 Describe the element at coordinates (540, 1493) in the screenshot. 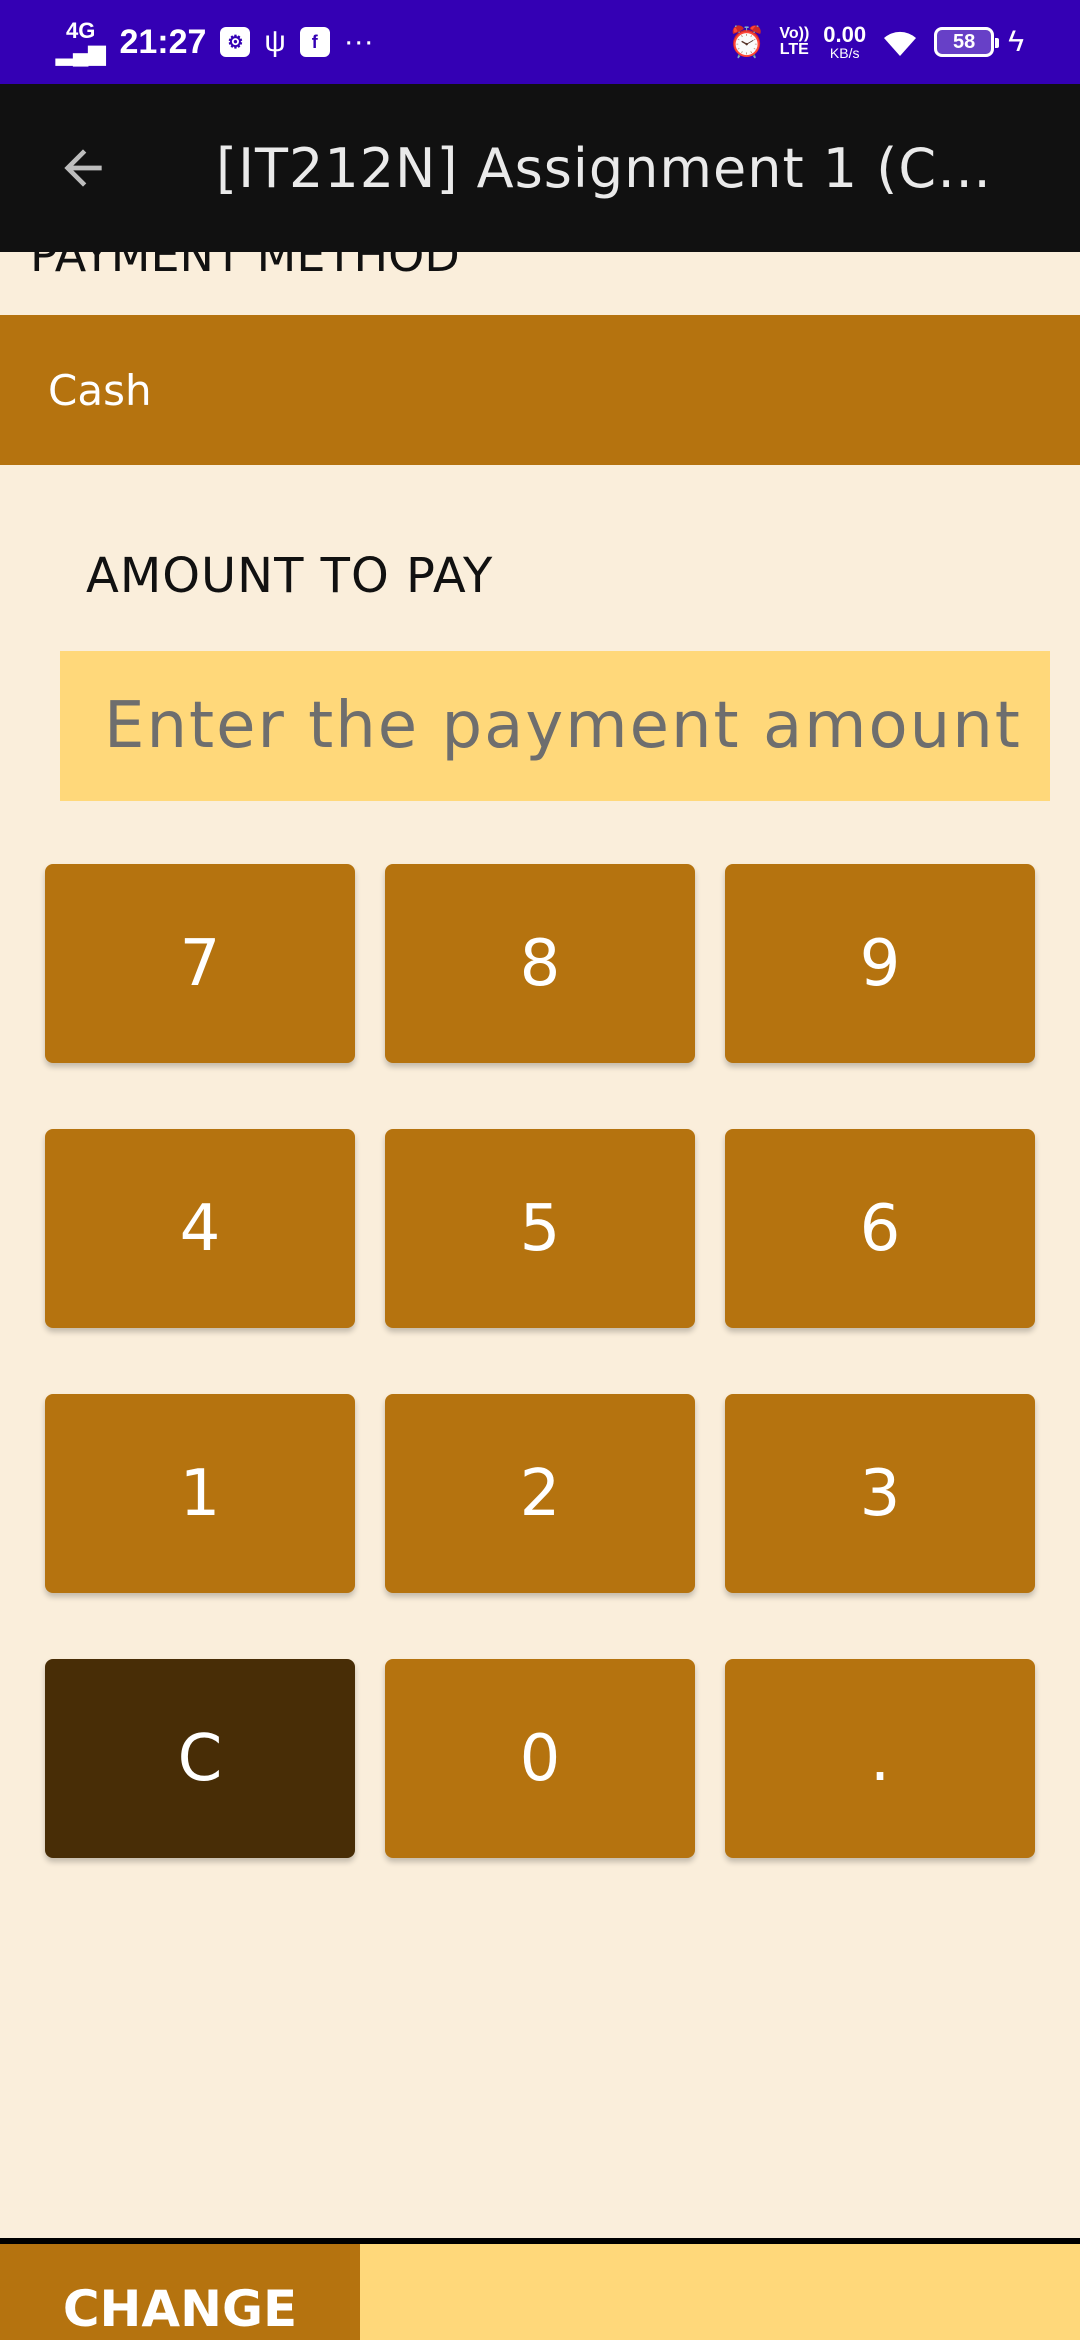

I see `key-2: 2` at that location.